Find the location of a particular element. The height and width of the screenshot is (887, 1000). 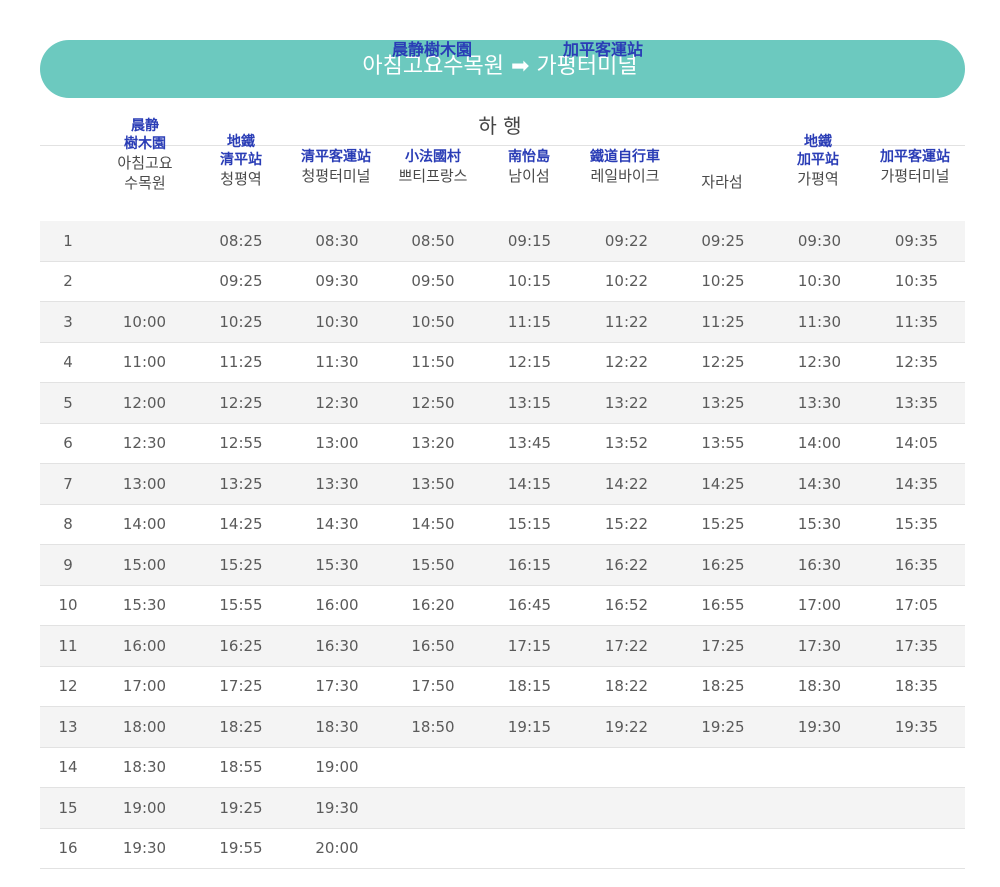

trip-number-cell: 4 is located at coordinates (68, 362).